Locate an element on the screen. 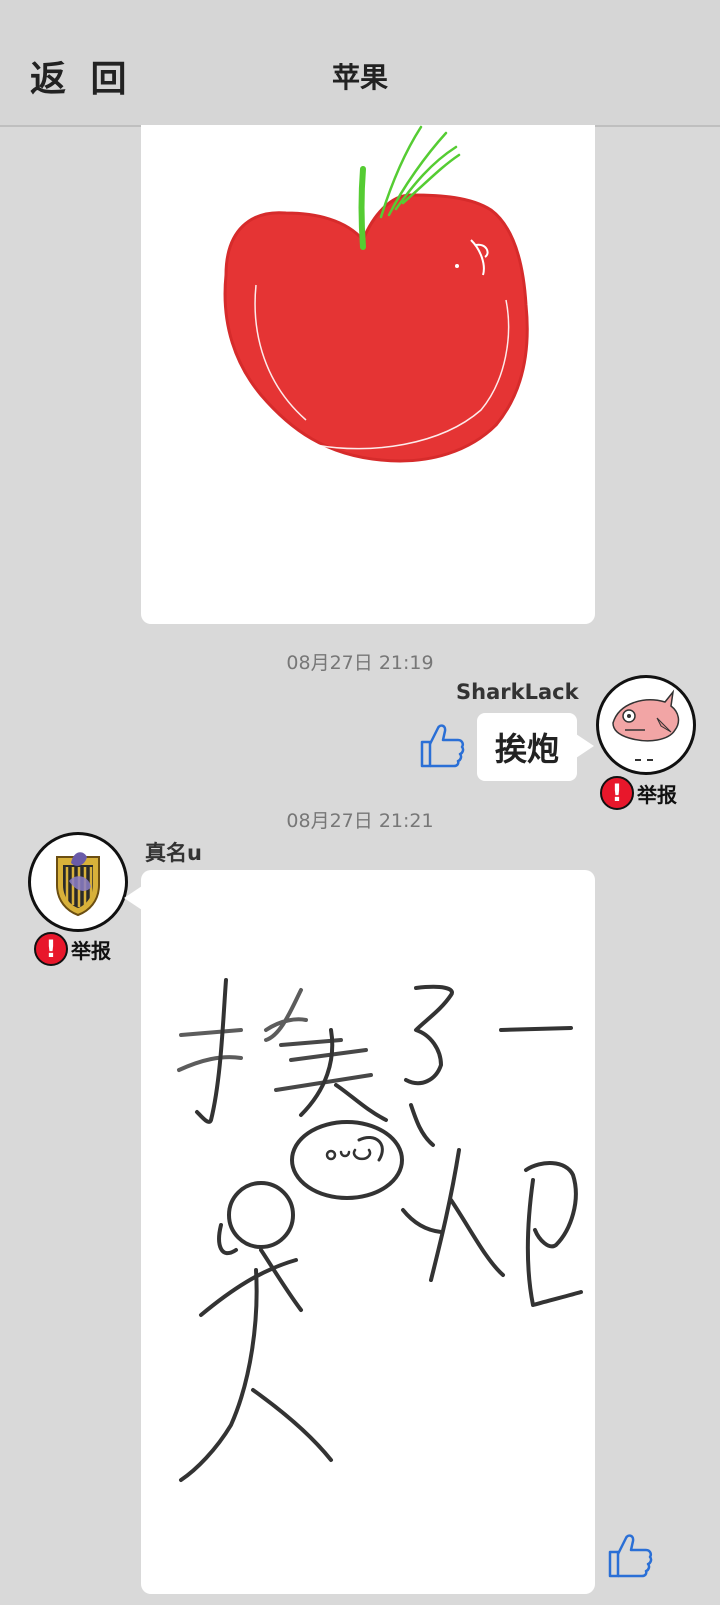 The image size is (720, 1605). page-title: 苹果 is located at coordinates (359, 77).